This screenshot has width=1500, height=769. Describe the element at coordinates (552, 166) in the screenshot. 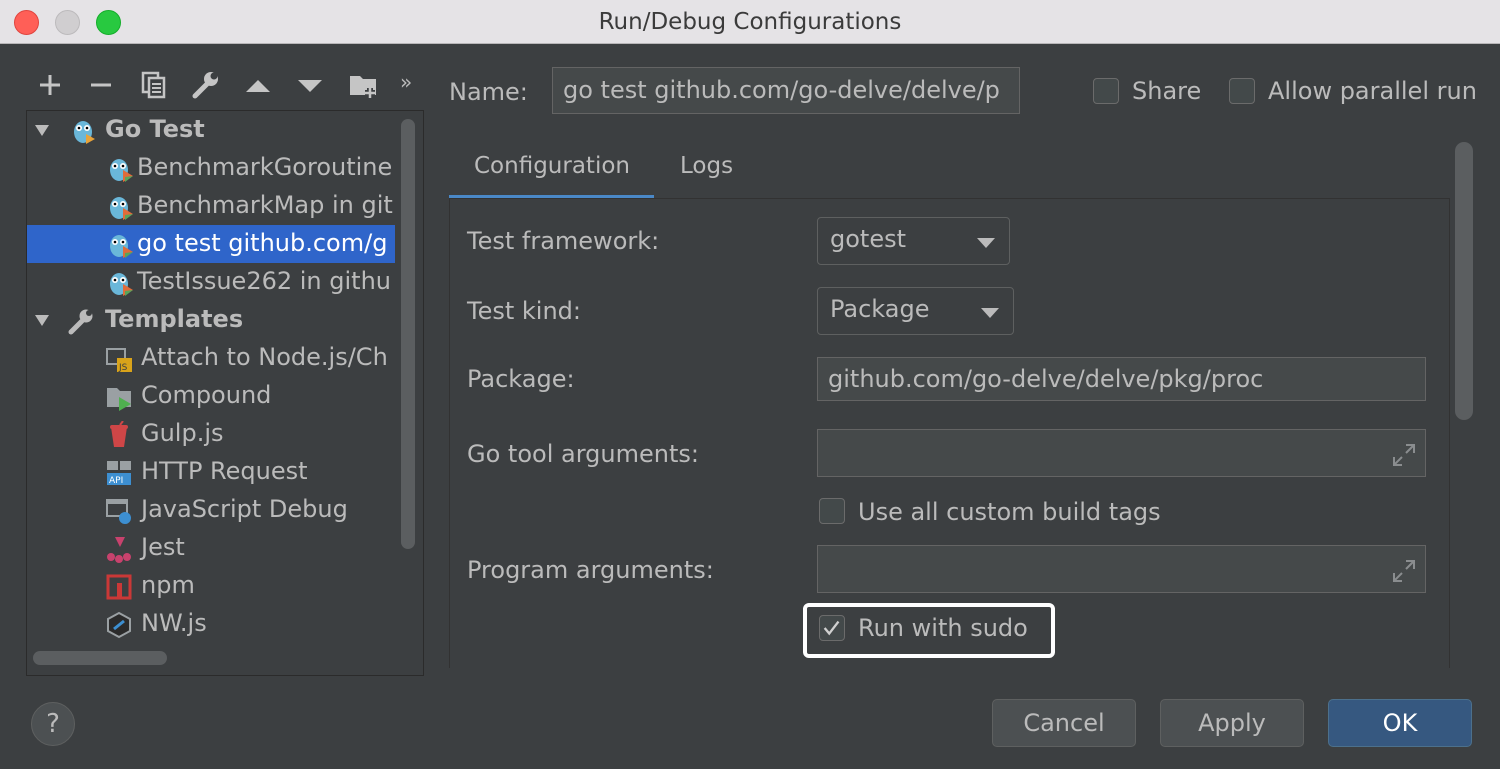

I see `tab-configuration: Configuration` at that location.